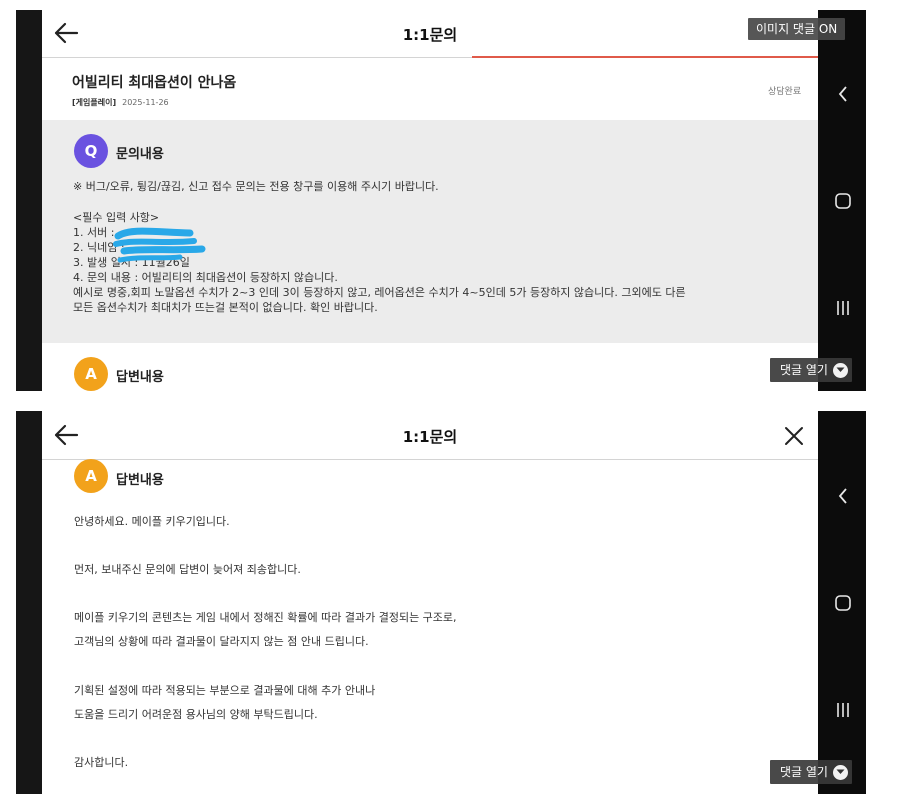 Image resolution: width=907 pixels, height=794 pixels. I want to click on inquiry-meta: [게임플레이] 2025-11-26, so click(120, 102).